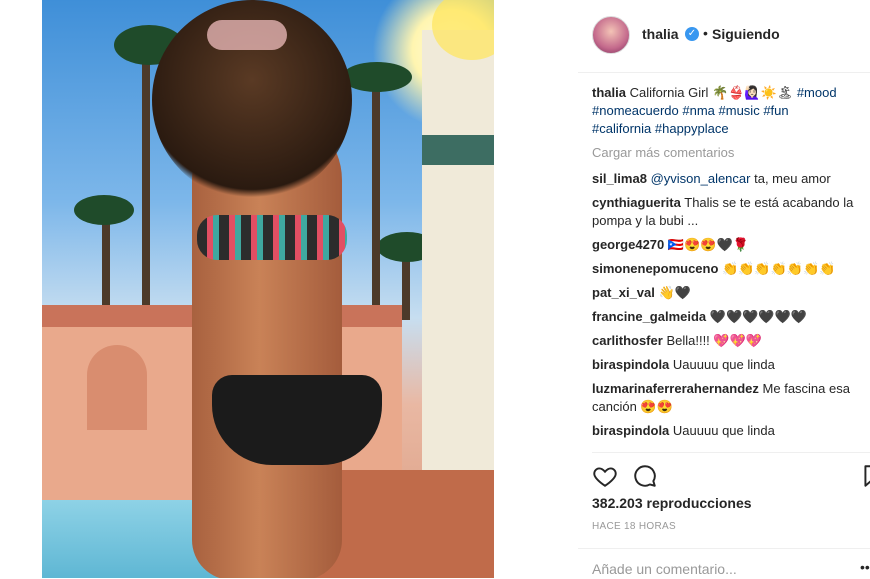 The image size is (870, 579). What do you see at coordinates (739, 110) in the screenshot?
I see `hashtag: #music` at bounding box center [739, 110].